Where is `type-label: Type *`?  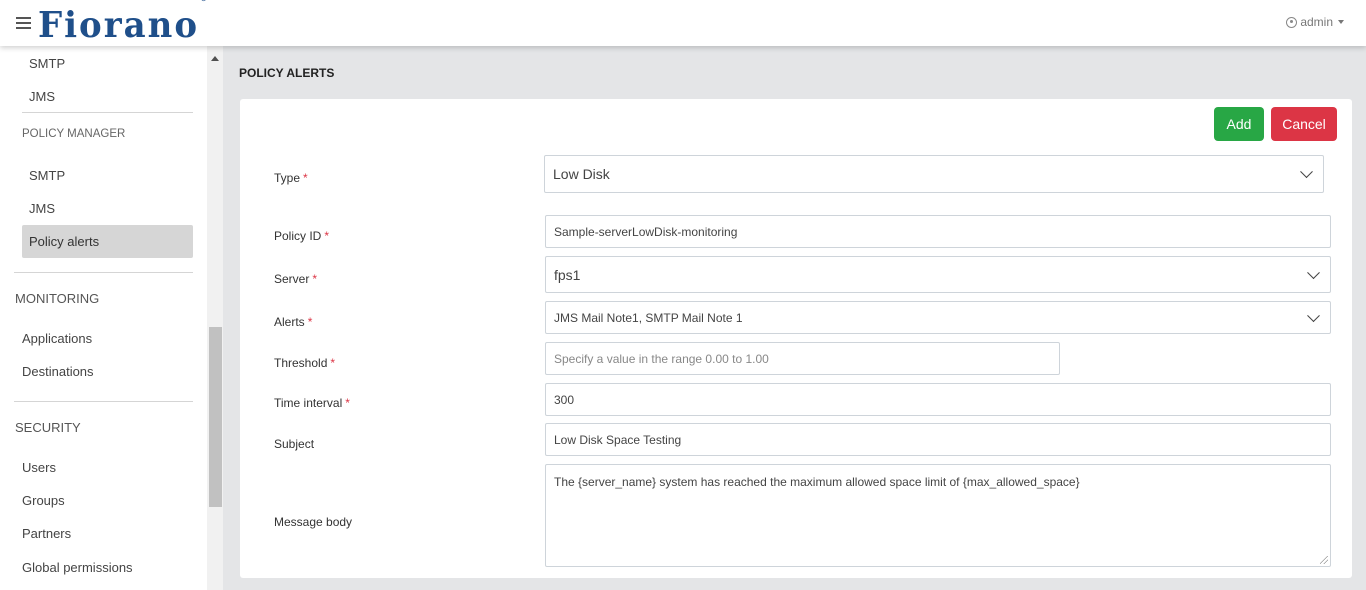
type-label: Type * is located at coordinates (291, 178).